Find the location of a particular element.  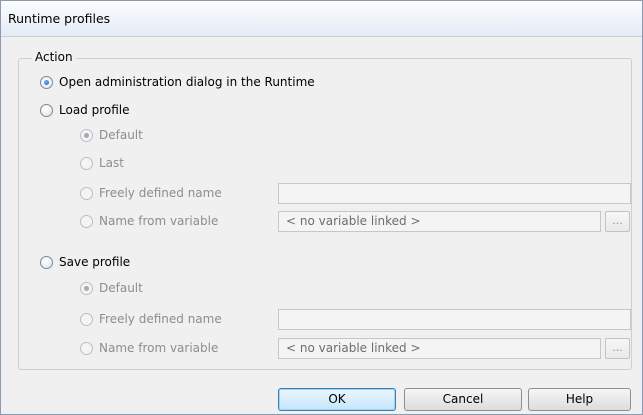

radio-save-profile: Save profile is located at coordinates (85, 262).